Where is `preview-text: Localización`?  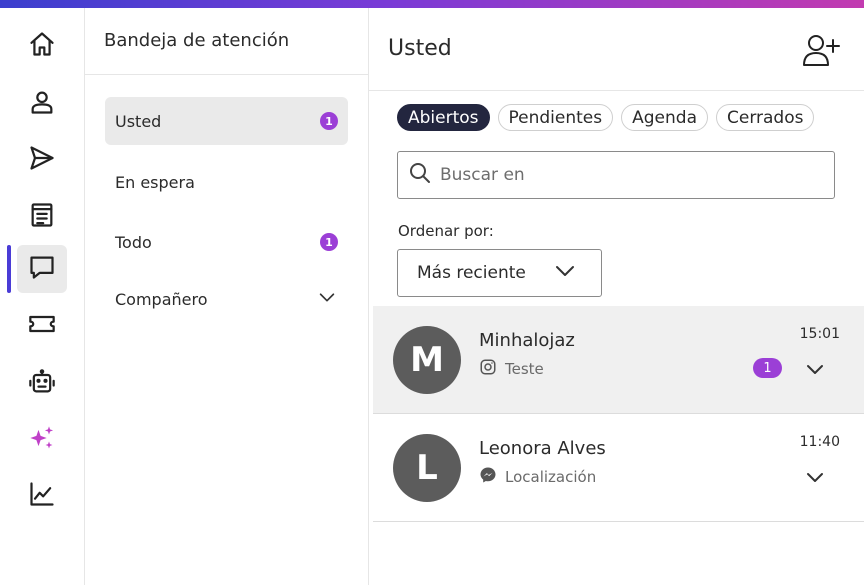 preview-text: Localización is located at coordinates (551, 477).